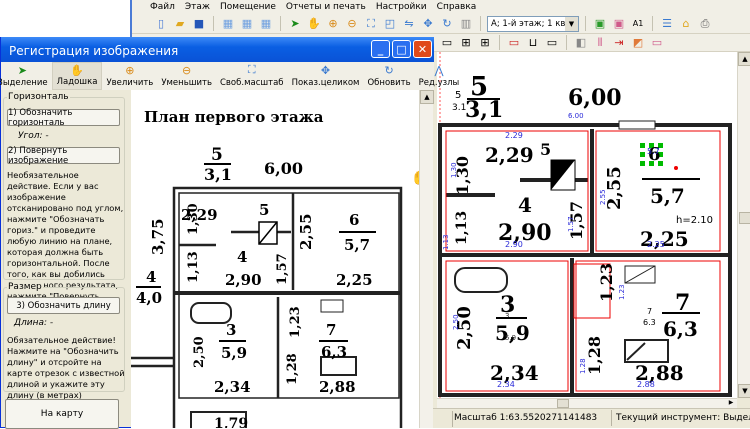  What do you see at coordinates (63, 305) in the screenshot?
I see `mark-length-button: 3) Обозначить длину` at bounding box center [63, 305].